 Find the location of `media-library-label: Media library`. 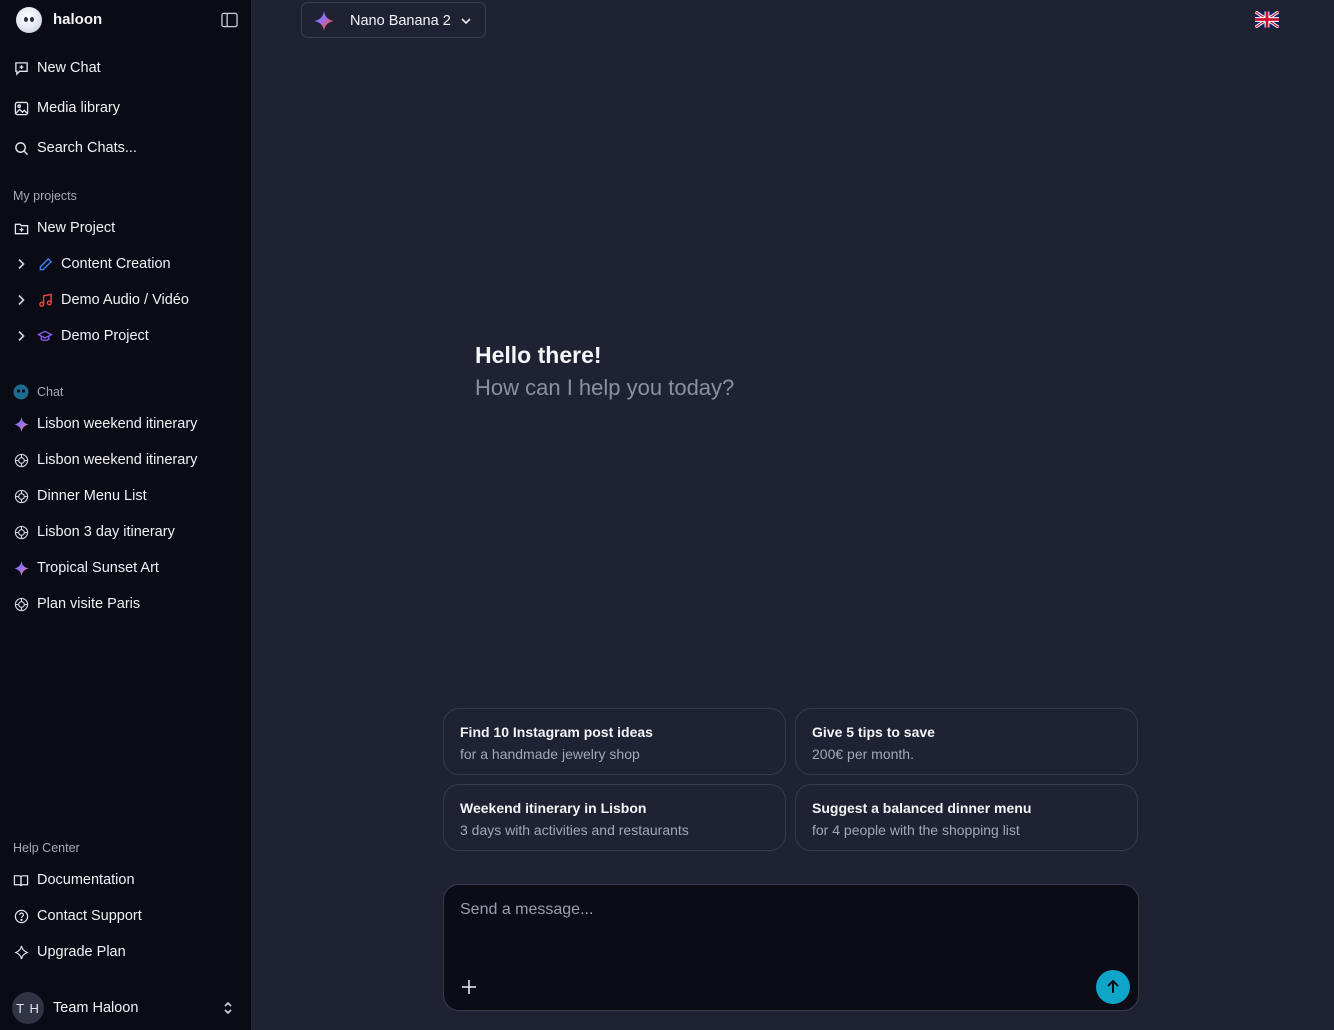

media-library-label: Media library is located at coordinates (78, 108).